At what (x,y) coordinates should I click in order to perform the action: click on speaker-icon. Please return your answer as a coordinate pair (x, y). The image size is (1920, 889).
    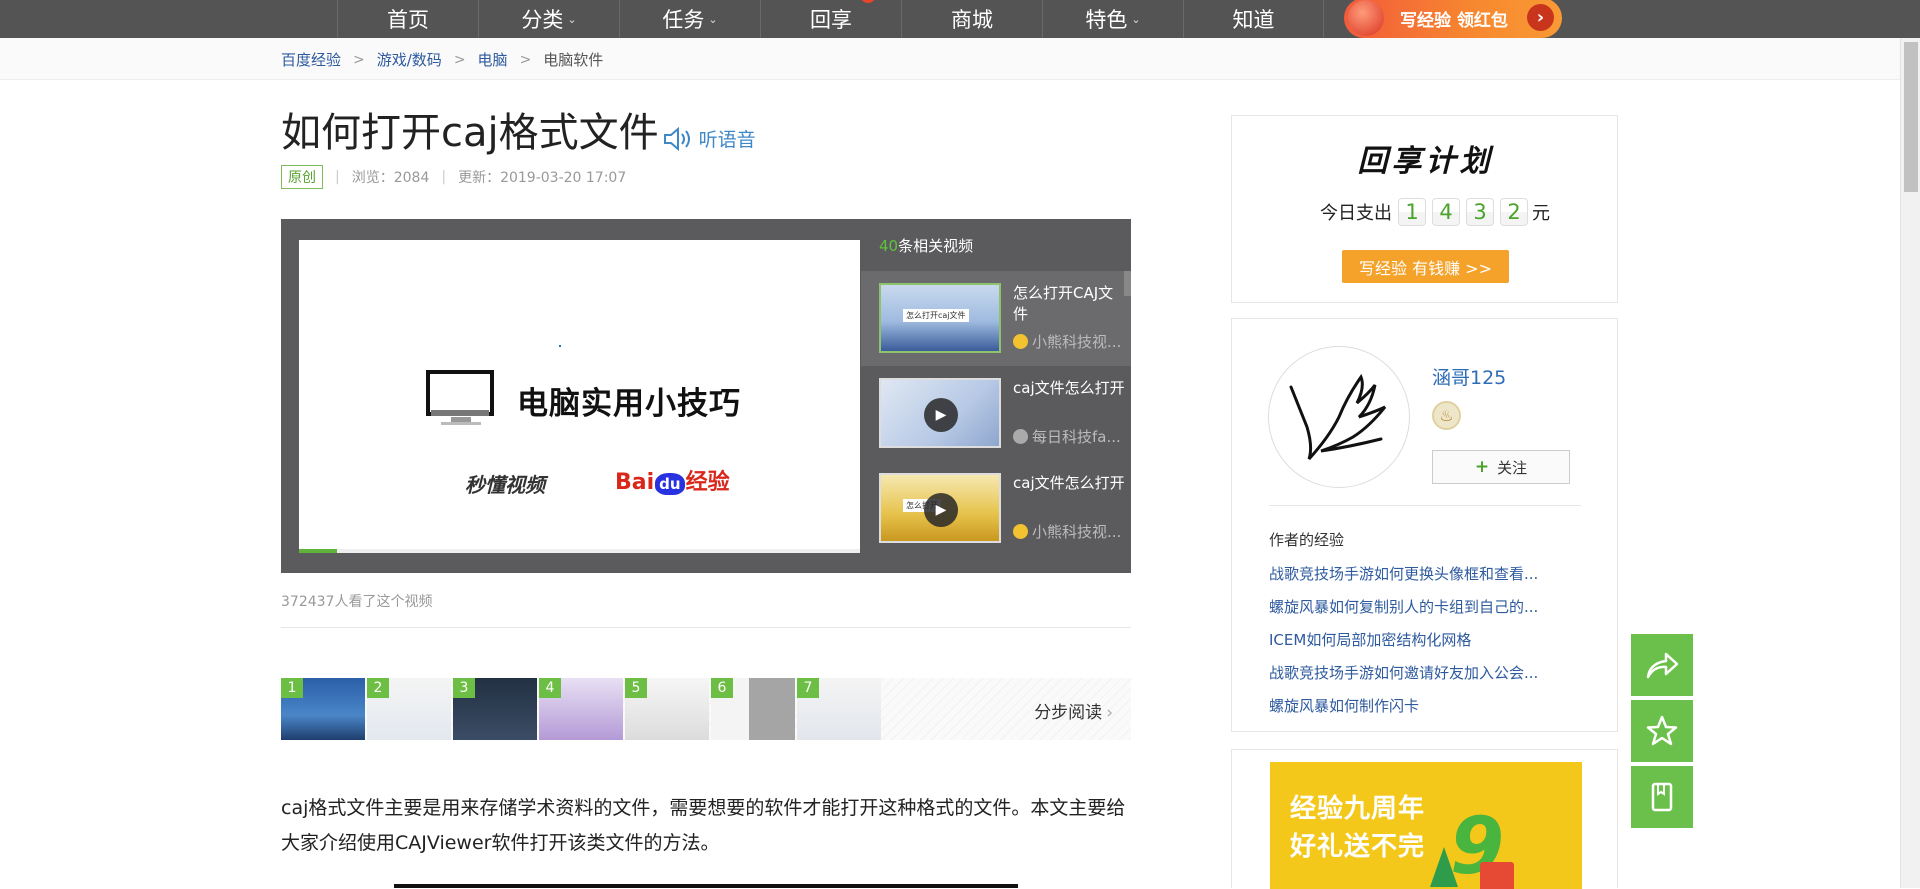
    Looking at the image, I should click on (676, 138).